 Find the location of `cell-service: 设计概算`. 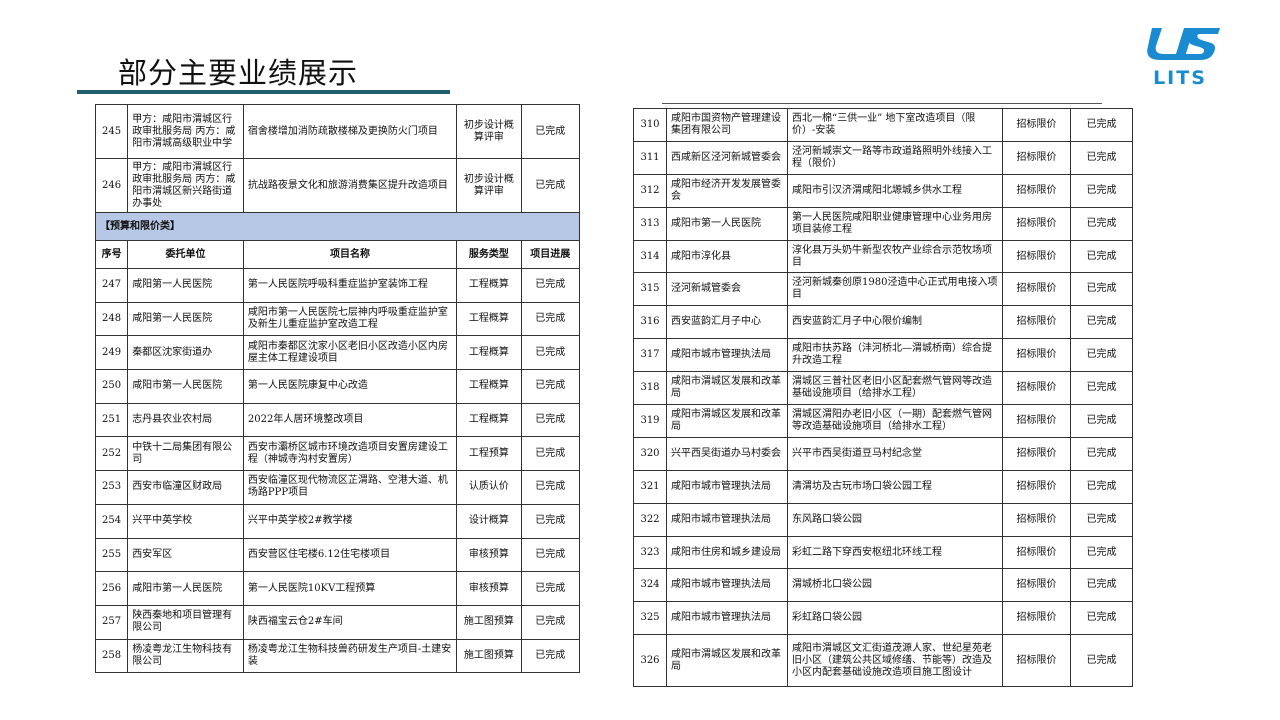

cell-service: 设计概算 is located at coordinates (489, 521).